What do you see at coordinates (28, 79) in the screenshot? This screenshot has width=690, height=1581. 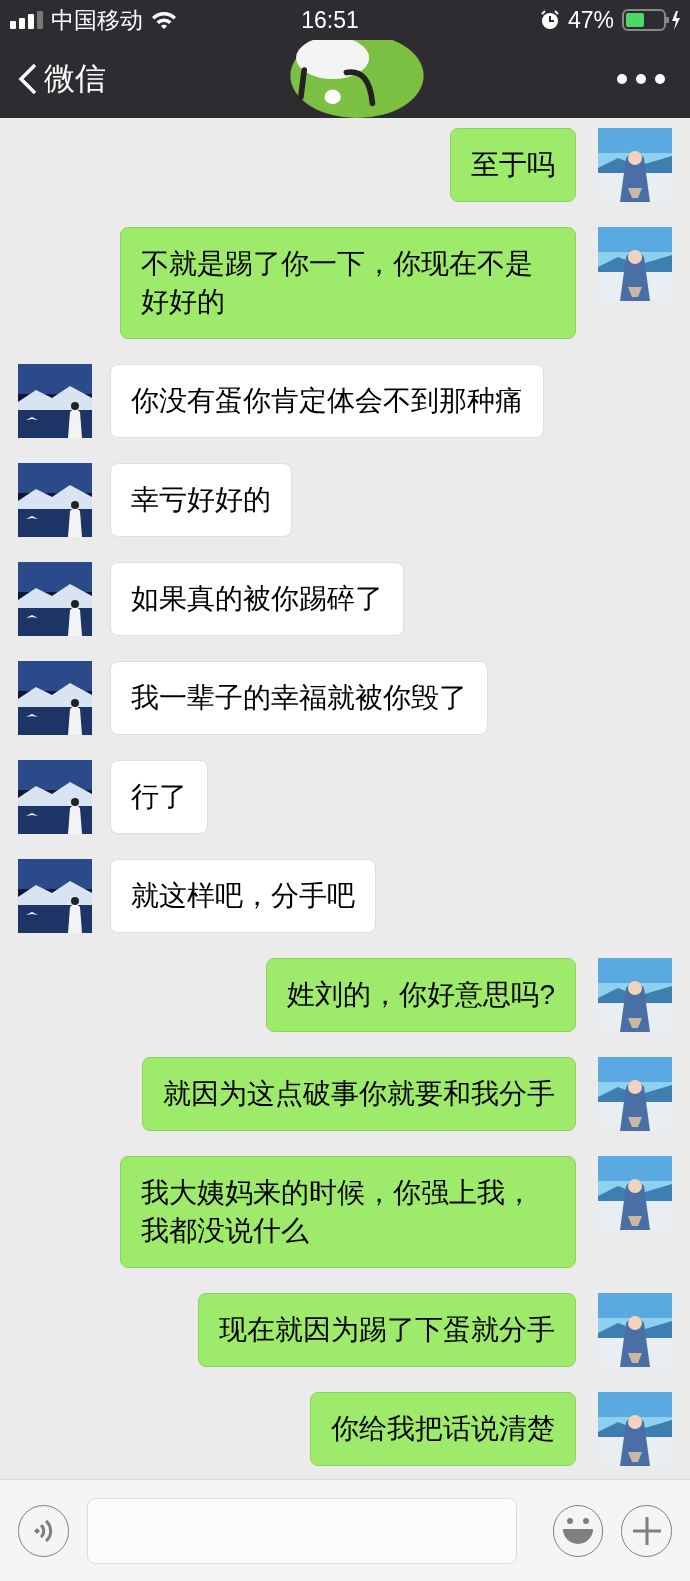 I see `back-icon` at bounding box center [28, 79].